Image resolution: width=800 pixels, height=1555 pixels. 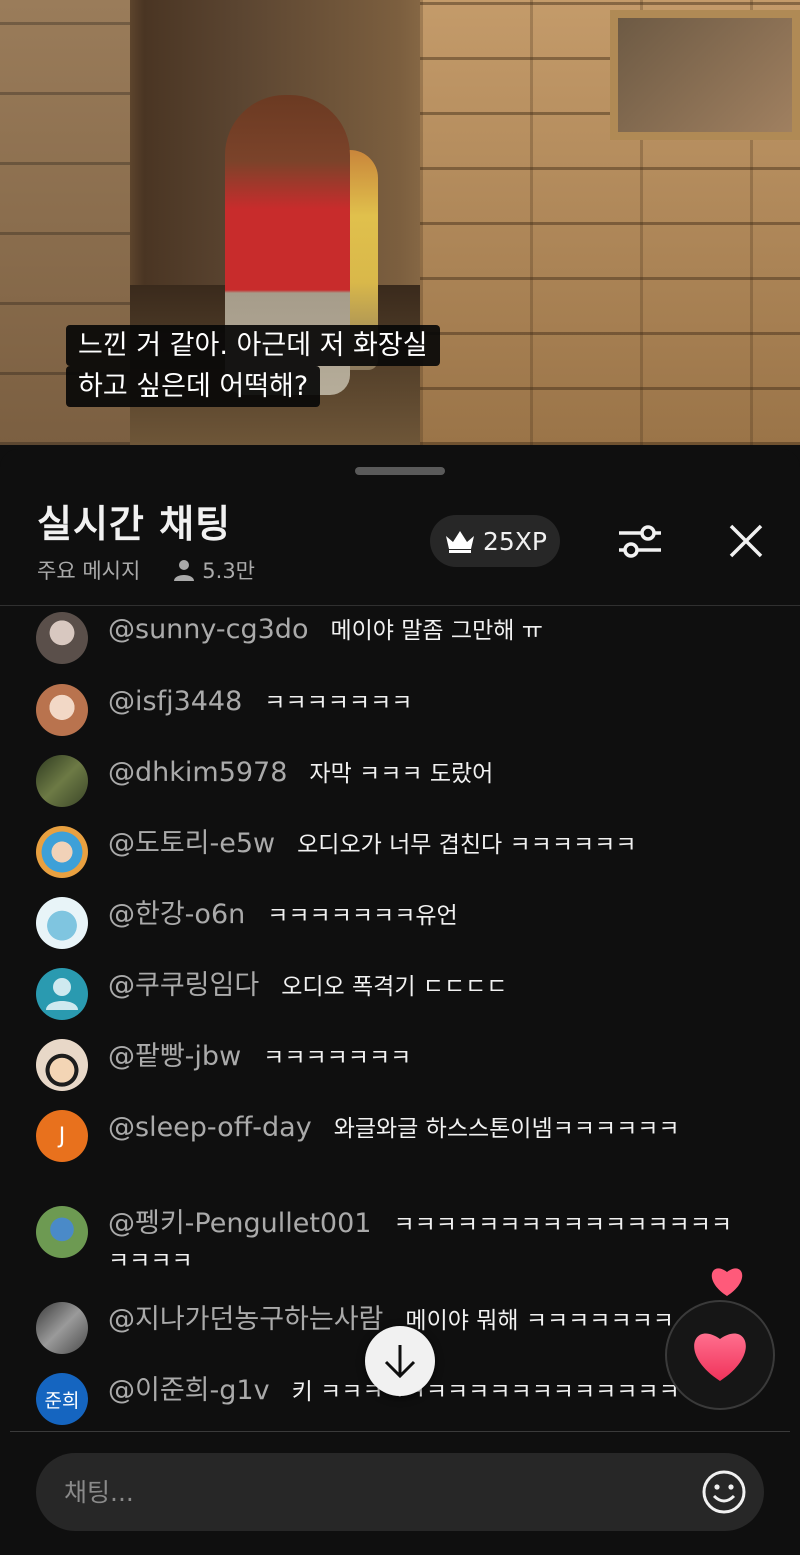 What do you see at coordinates (506, 1129) in the screenshot?
I see `message-text: 와글와글 하스스톤이넴ㅋㅋㅋㅋㅋㅋ` at bounding box center [506, 1129].